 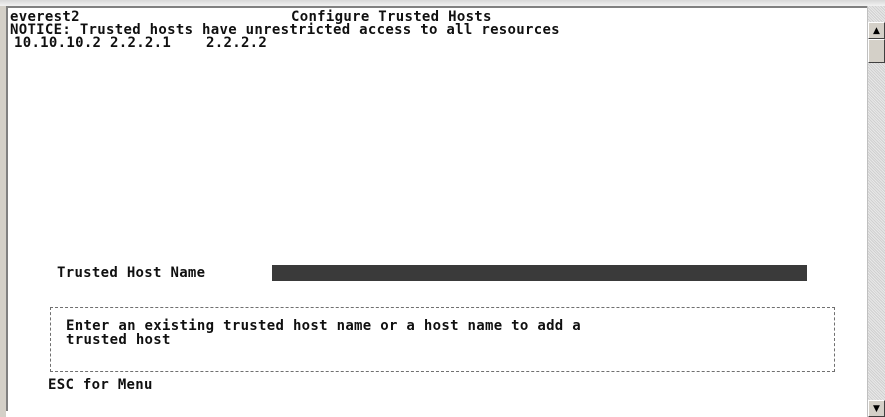 What do you see at coordinates (876, 30) in the screenshot?
I see `scroll-up-icon: ▲` at bounding box center [876, 30].